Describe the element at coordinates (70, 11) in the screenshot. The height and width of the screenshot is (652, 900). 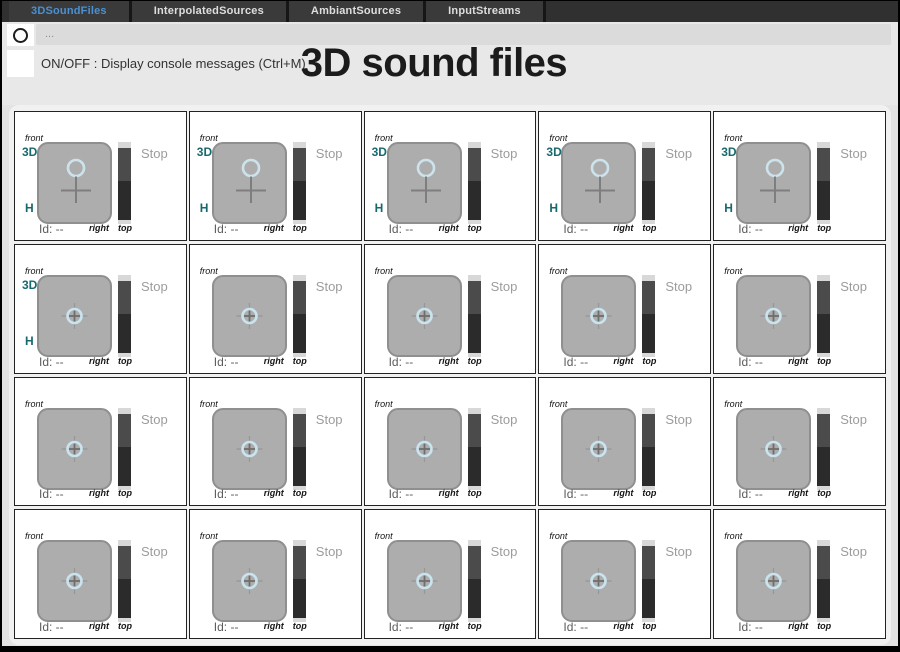
I see `tab-3dsoundfiles: 3DSoundFiles` at that location.